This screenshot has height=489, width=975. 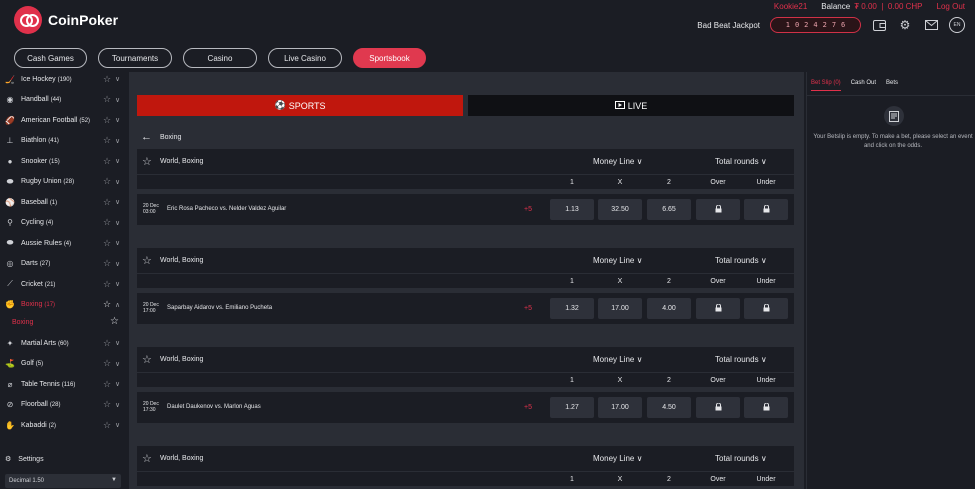 What do you see at coordinates (63, 405) in the screenshot?
I see `sidebar-item-floorball: ⊘ Floorball (28) ☆ ∨` at bounding box center [63, 405].